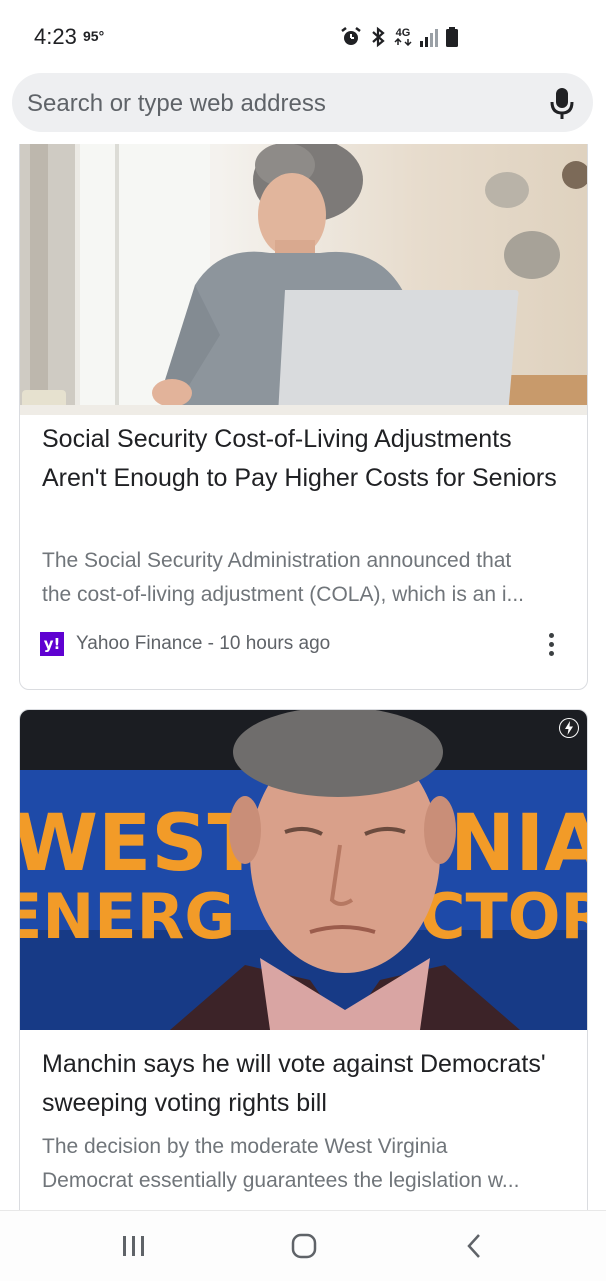  I want to click on banner-text: ENERG, so click(127, 916).